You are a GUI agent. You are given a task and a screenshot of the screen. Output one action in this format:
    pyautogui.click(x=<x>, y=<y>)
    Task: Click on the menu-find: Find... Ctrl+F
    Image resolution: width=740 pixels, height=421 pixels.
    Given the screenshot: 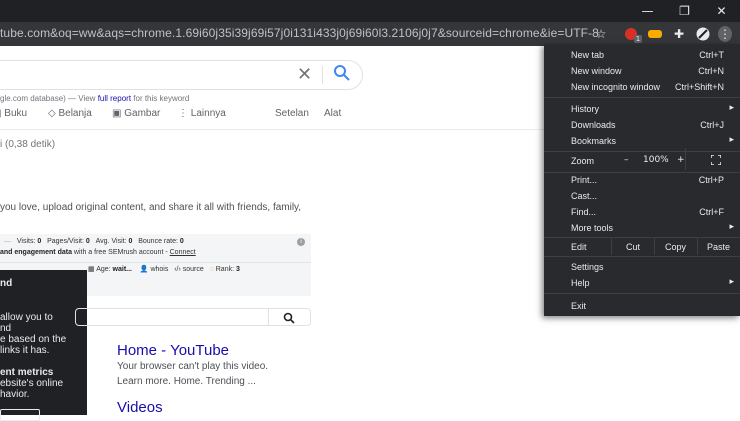 What is the action you would take?
    pyautogui.click(x=642, y=212)
    